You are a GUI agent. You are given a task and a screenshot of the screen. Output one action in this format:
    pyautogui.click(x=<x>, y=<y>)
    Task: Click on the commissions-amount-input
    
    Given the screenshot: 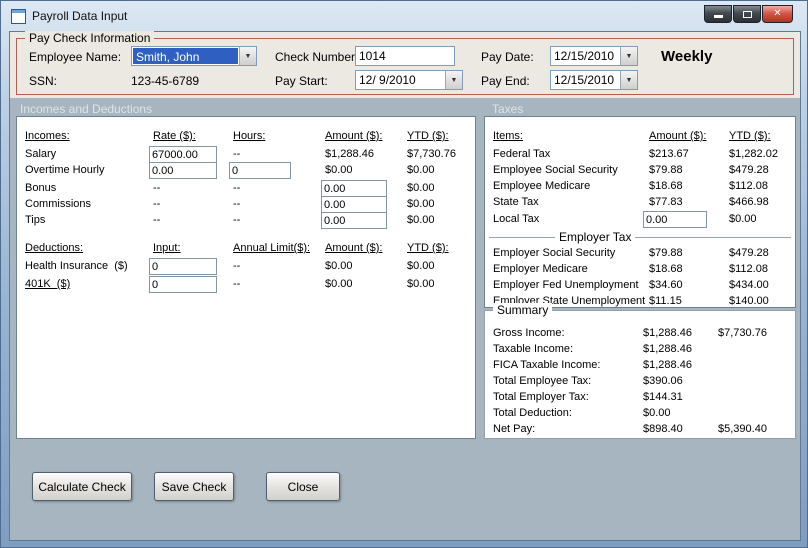 What is the action you would take?
    pyautogui.click(x=354, y=204)
    